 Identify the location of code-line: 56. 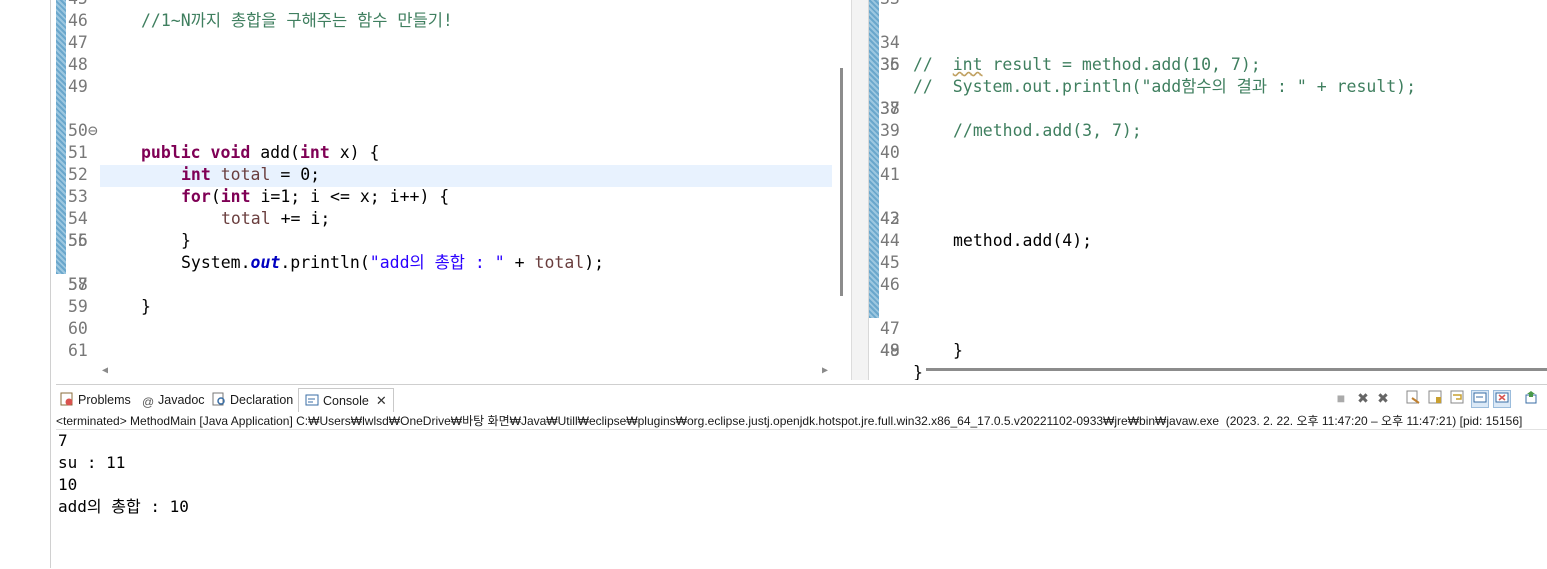
(459, 241).